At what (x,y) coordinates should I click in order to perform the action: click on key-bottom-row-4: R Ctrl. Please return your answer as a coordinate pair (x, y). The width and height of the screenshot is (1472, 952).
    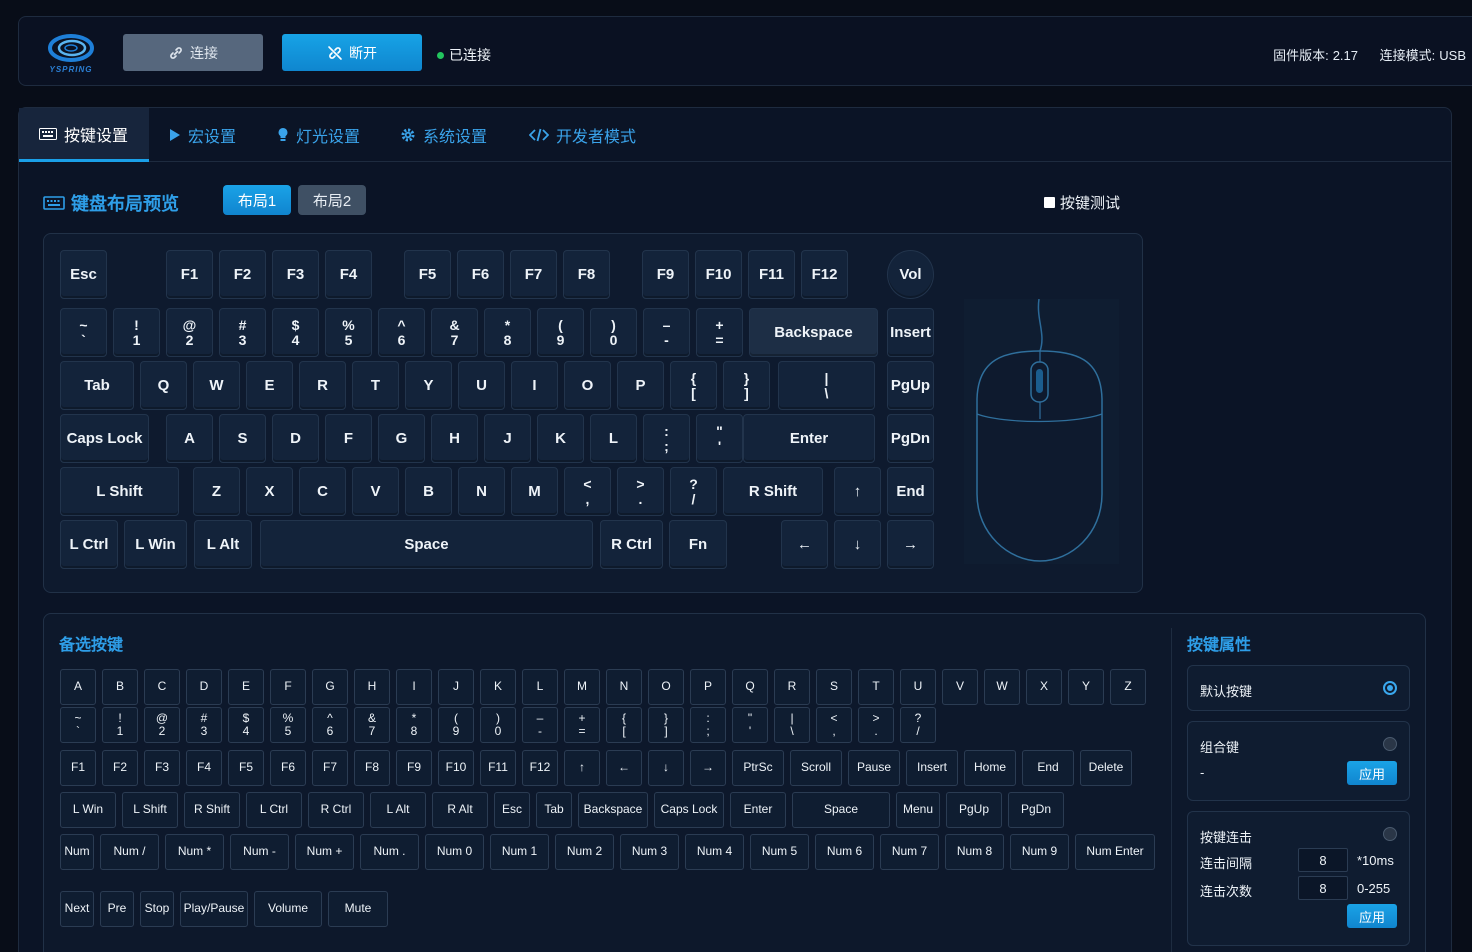
    Looking at the image, I should click on (631, 544).